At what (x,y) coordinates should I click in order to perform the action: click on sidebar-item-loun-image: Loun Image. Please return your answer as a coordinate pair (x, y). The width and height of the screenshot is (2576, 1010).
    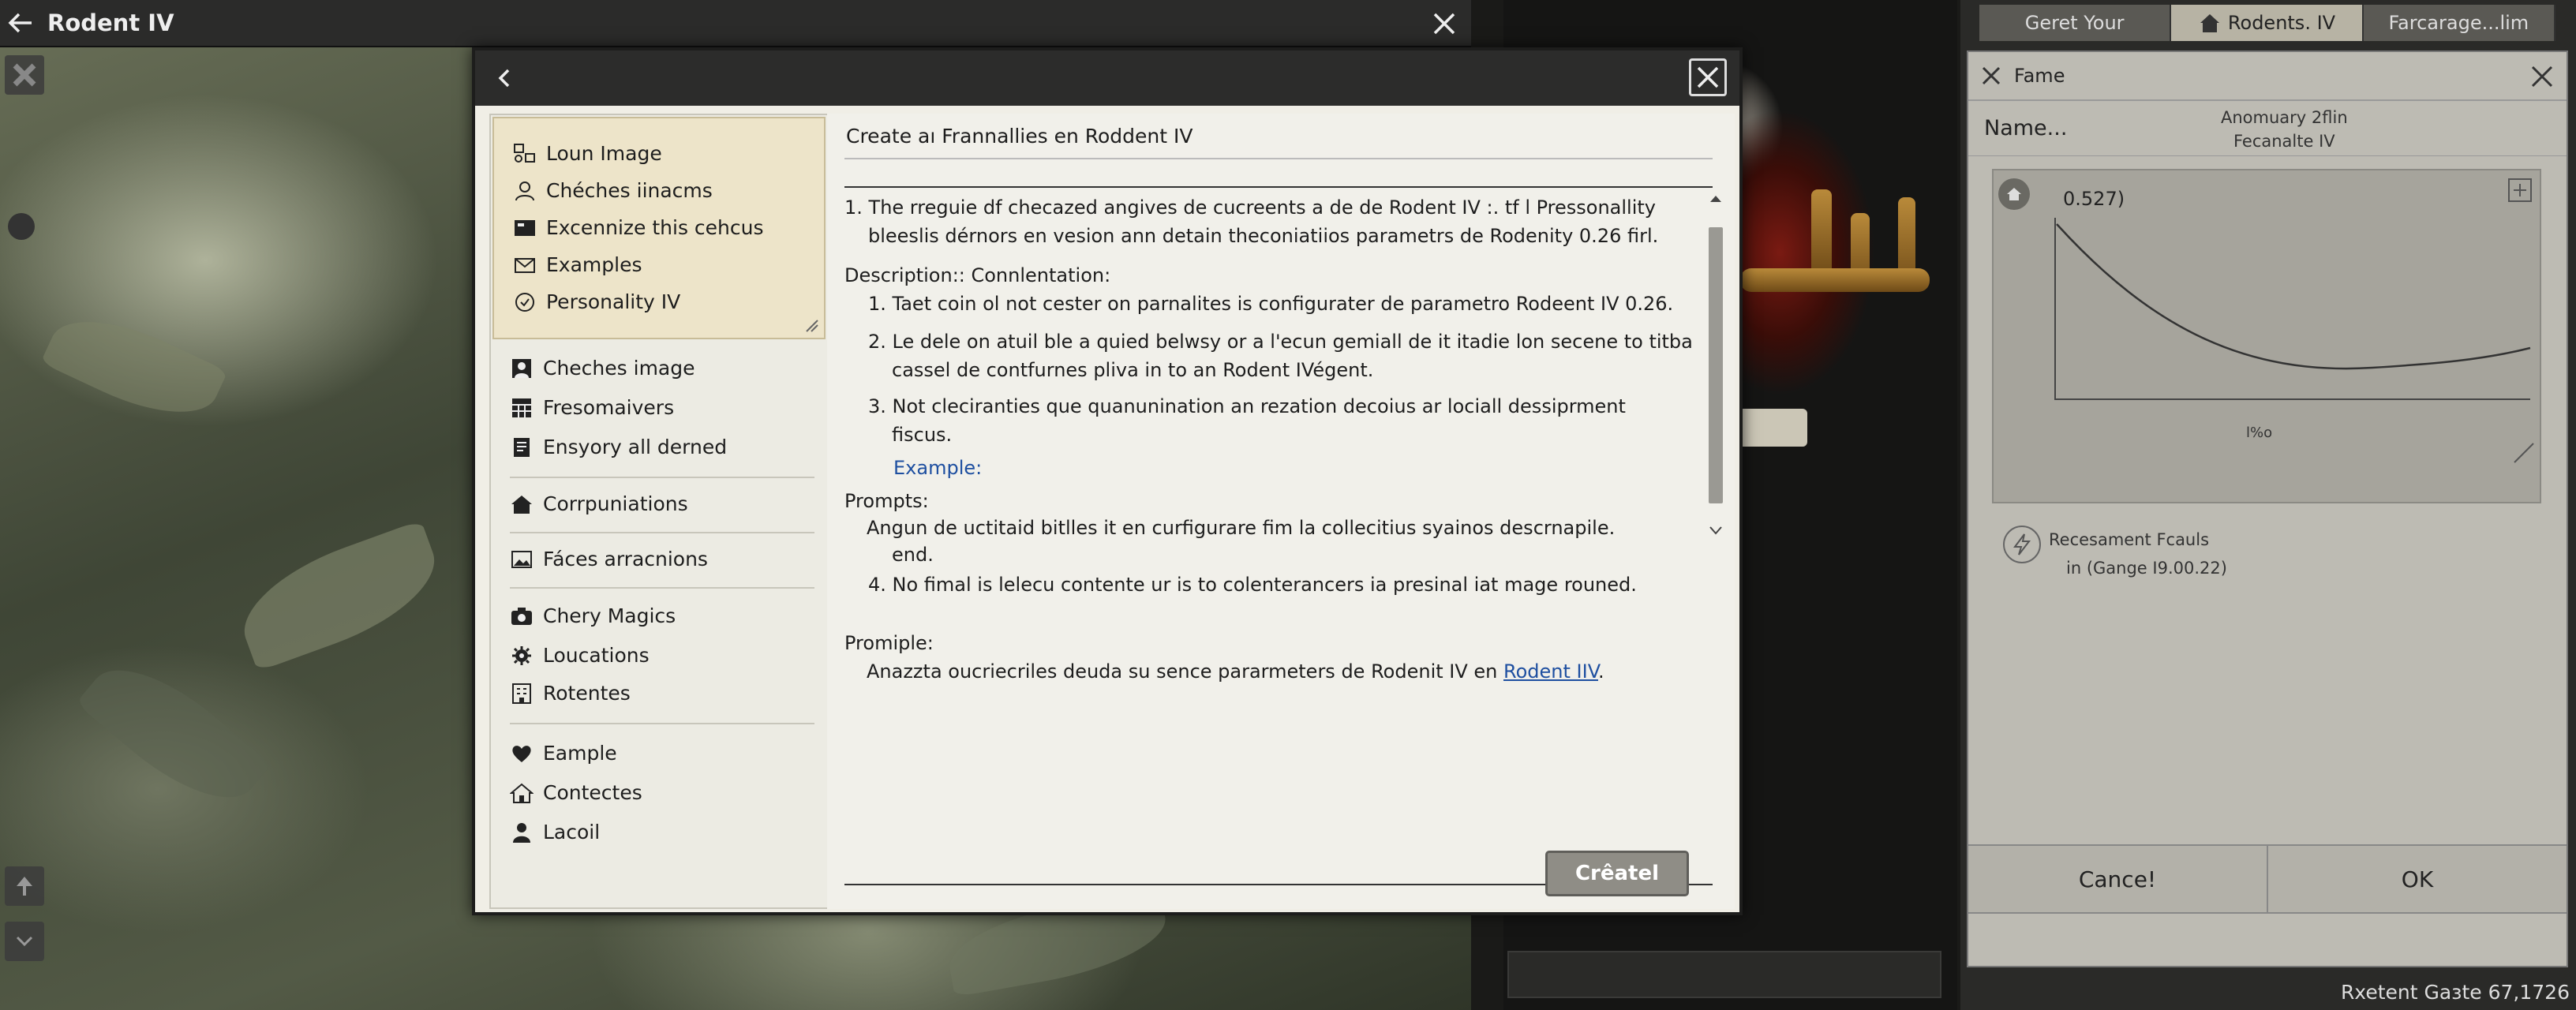
    Looking at the image, I should click on (587, 153).